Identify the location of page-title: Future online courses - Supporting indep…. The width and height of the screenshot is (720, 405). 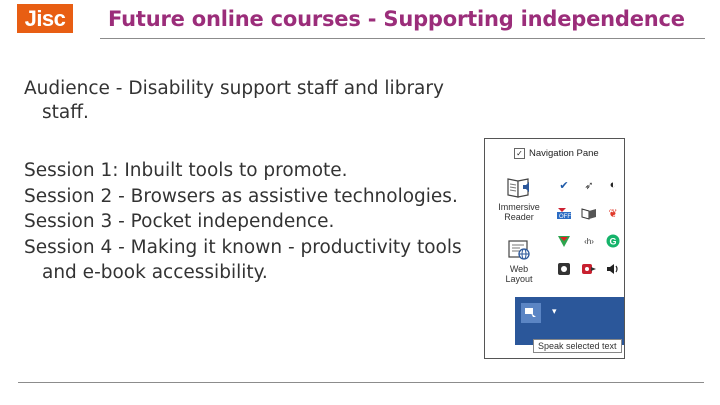
(396, 19).